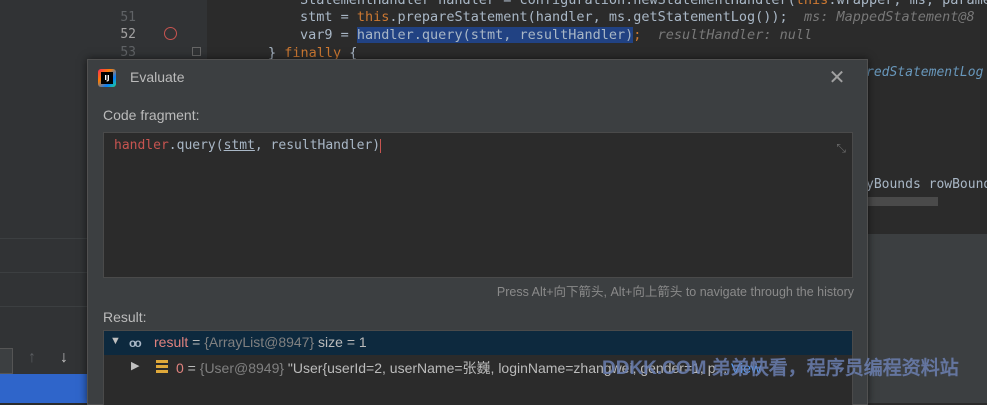  Describe the element at coordinates (43, 359) in the screenshot. I see `frames-toolbar: ↑ ↓` at that location.